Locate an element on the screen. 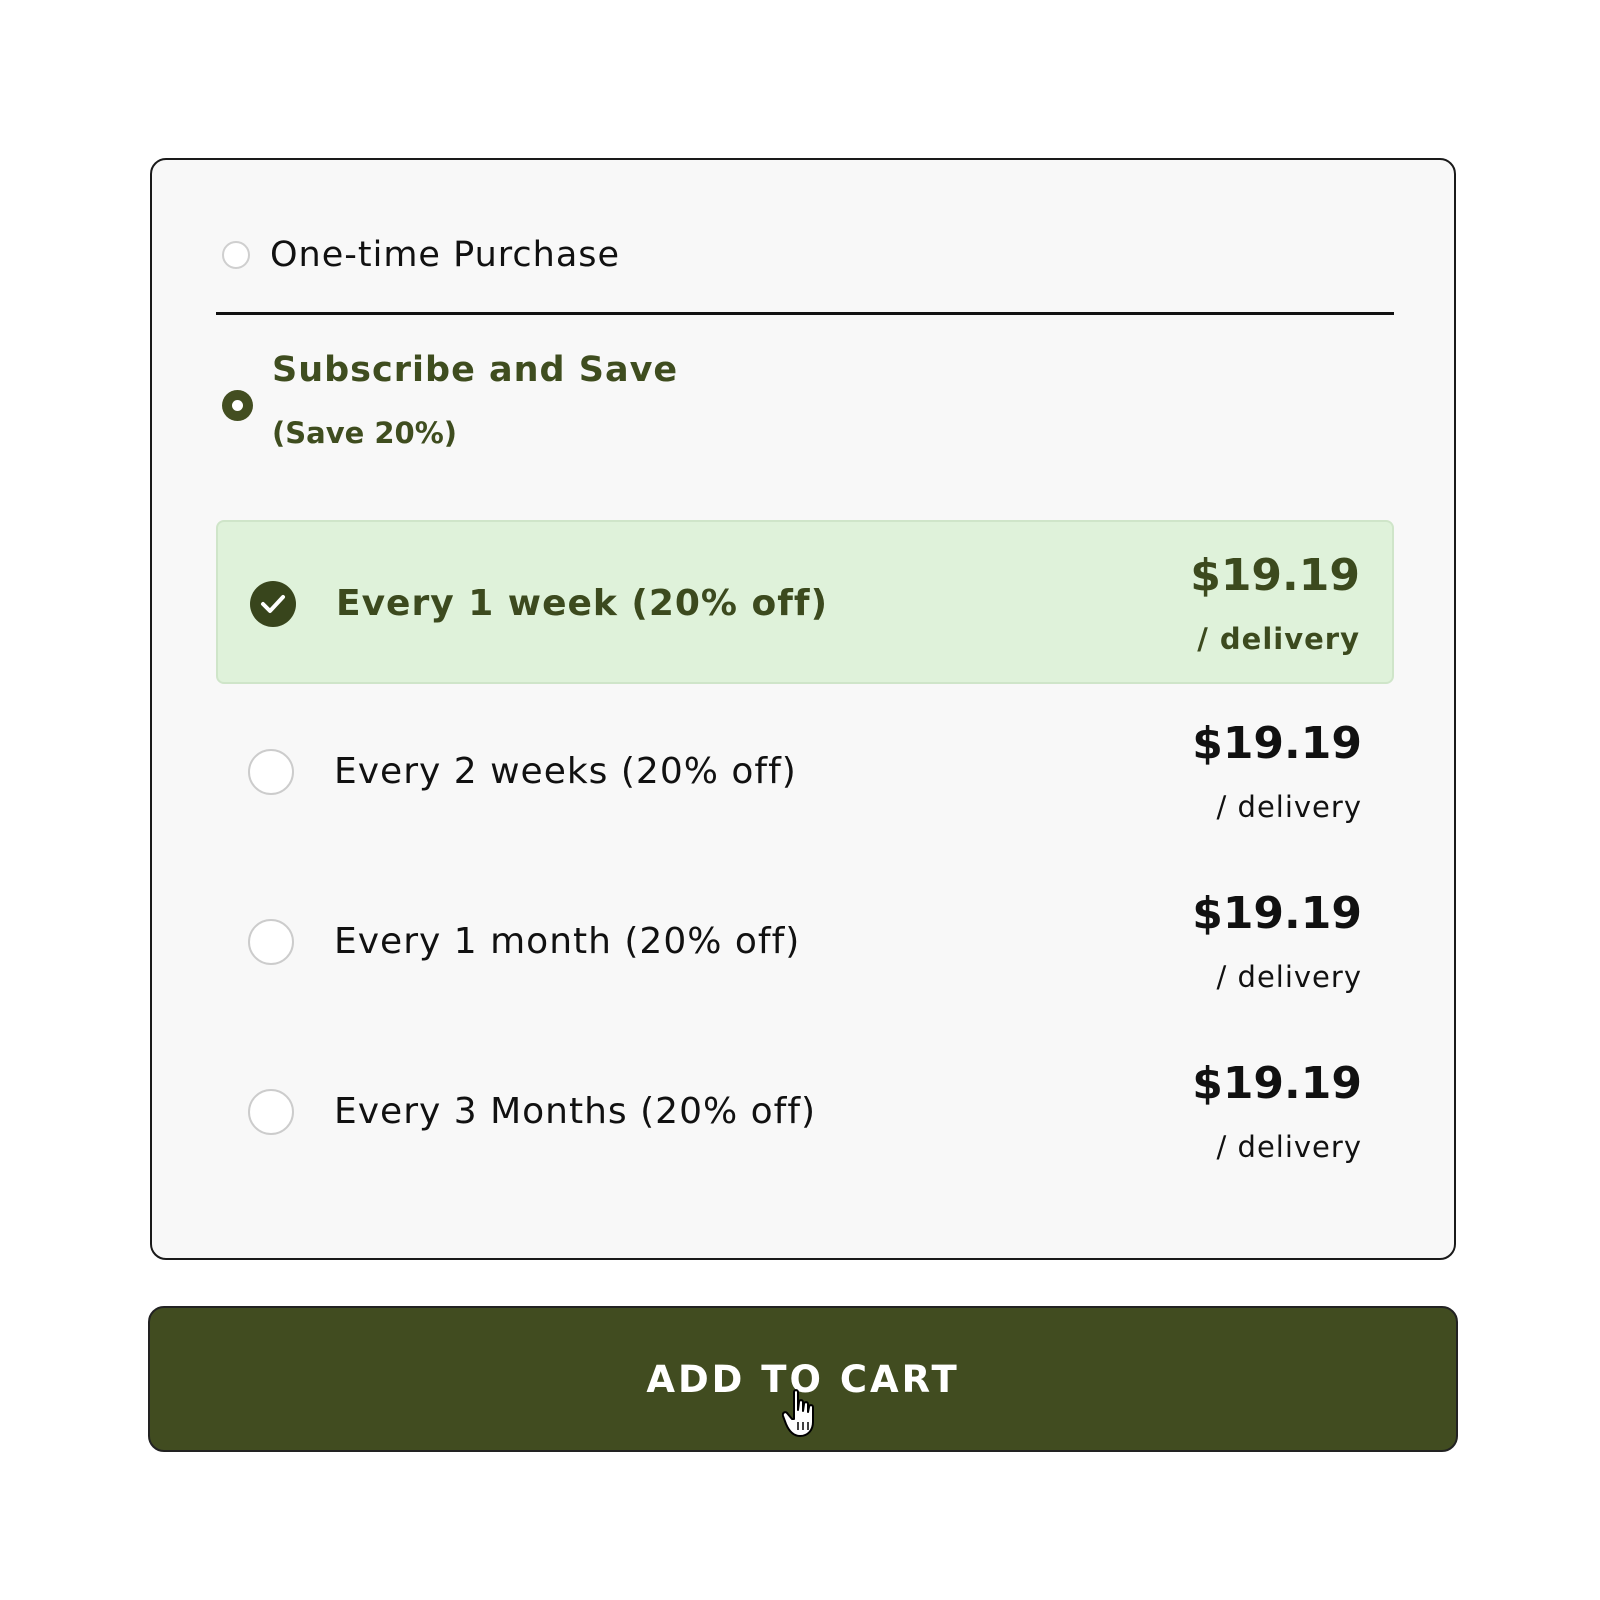 This screenshot has height=1600, width=1600. checkmark-circle-icon is located at coordinates (273, 604).